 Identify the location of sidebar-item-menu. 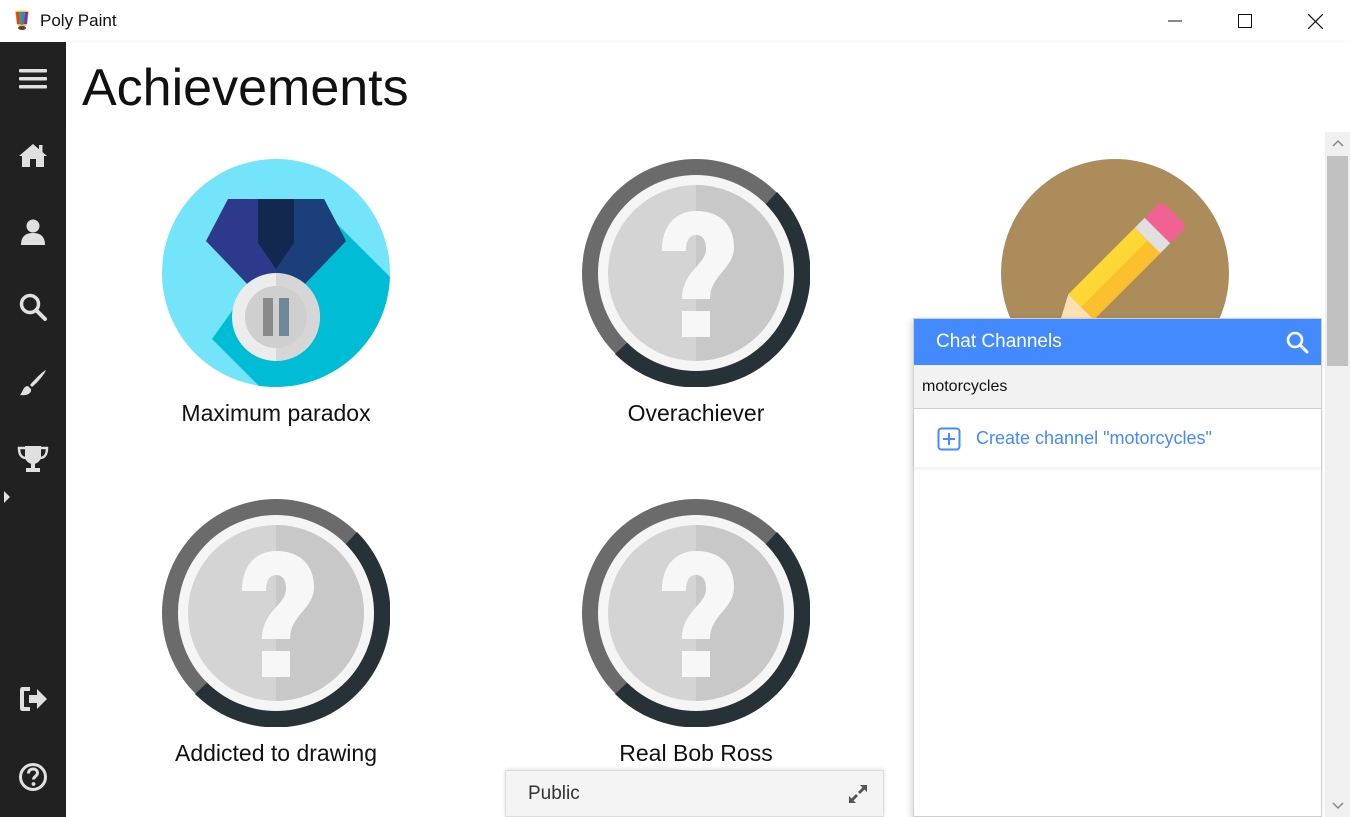
(33, 79).